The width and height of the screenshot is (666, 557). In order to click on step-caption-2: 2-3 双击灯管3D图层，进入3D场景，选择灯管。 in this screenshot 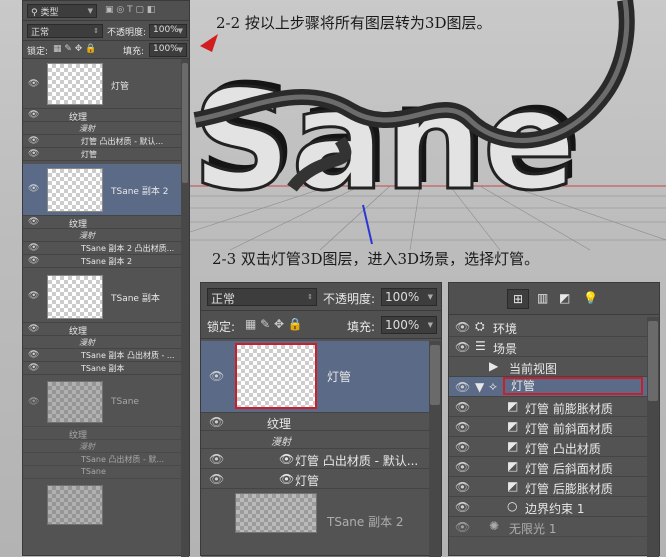, I will do `click(376, 259)`.